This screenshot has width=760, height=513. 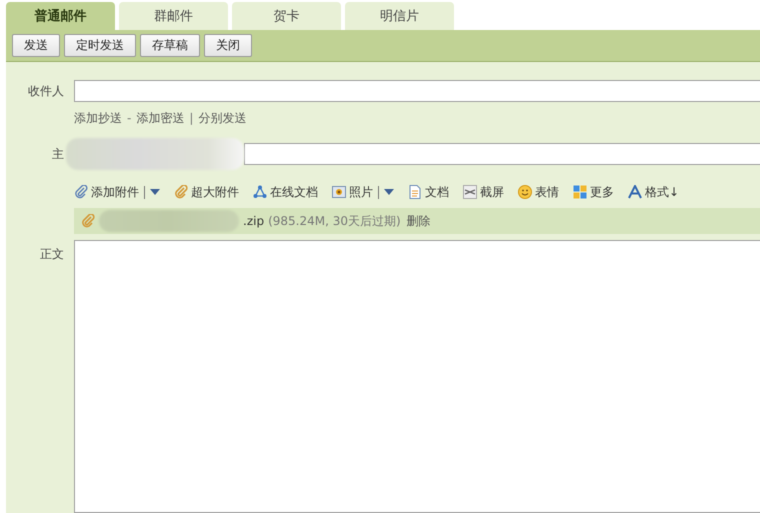 I want to click on recipient-field, so click(x=417, y=91).